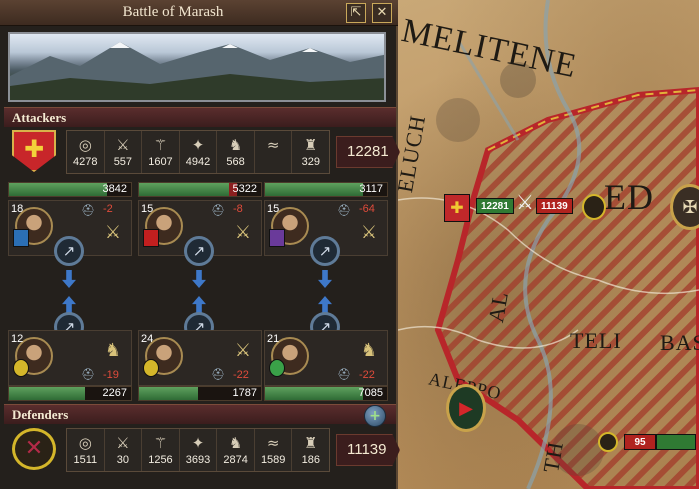  What do you see at coordinates (199, 450) in the screenshot?
I see `troop-slot-archers: ✦ 3693` at bounding box center [199, 450].